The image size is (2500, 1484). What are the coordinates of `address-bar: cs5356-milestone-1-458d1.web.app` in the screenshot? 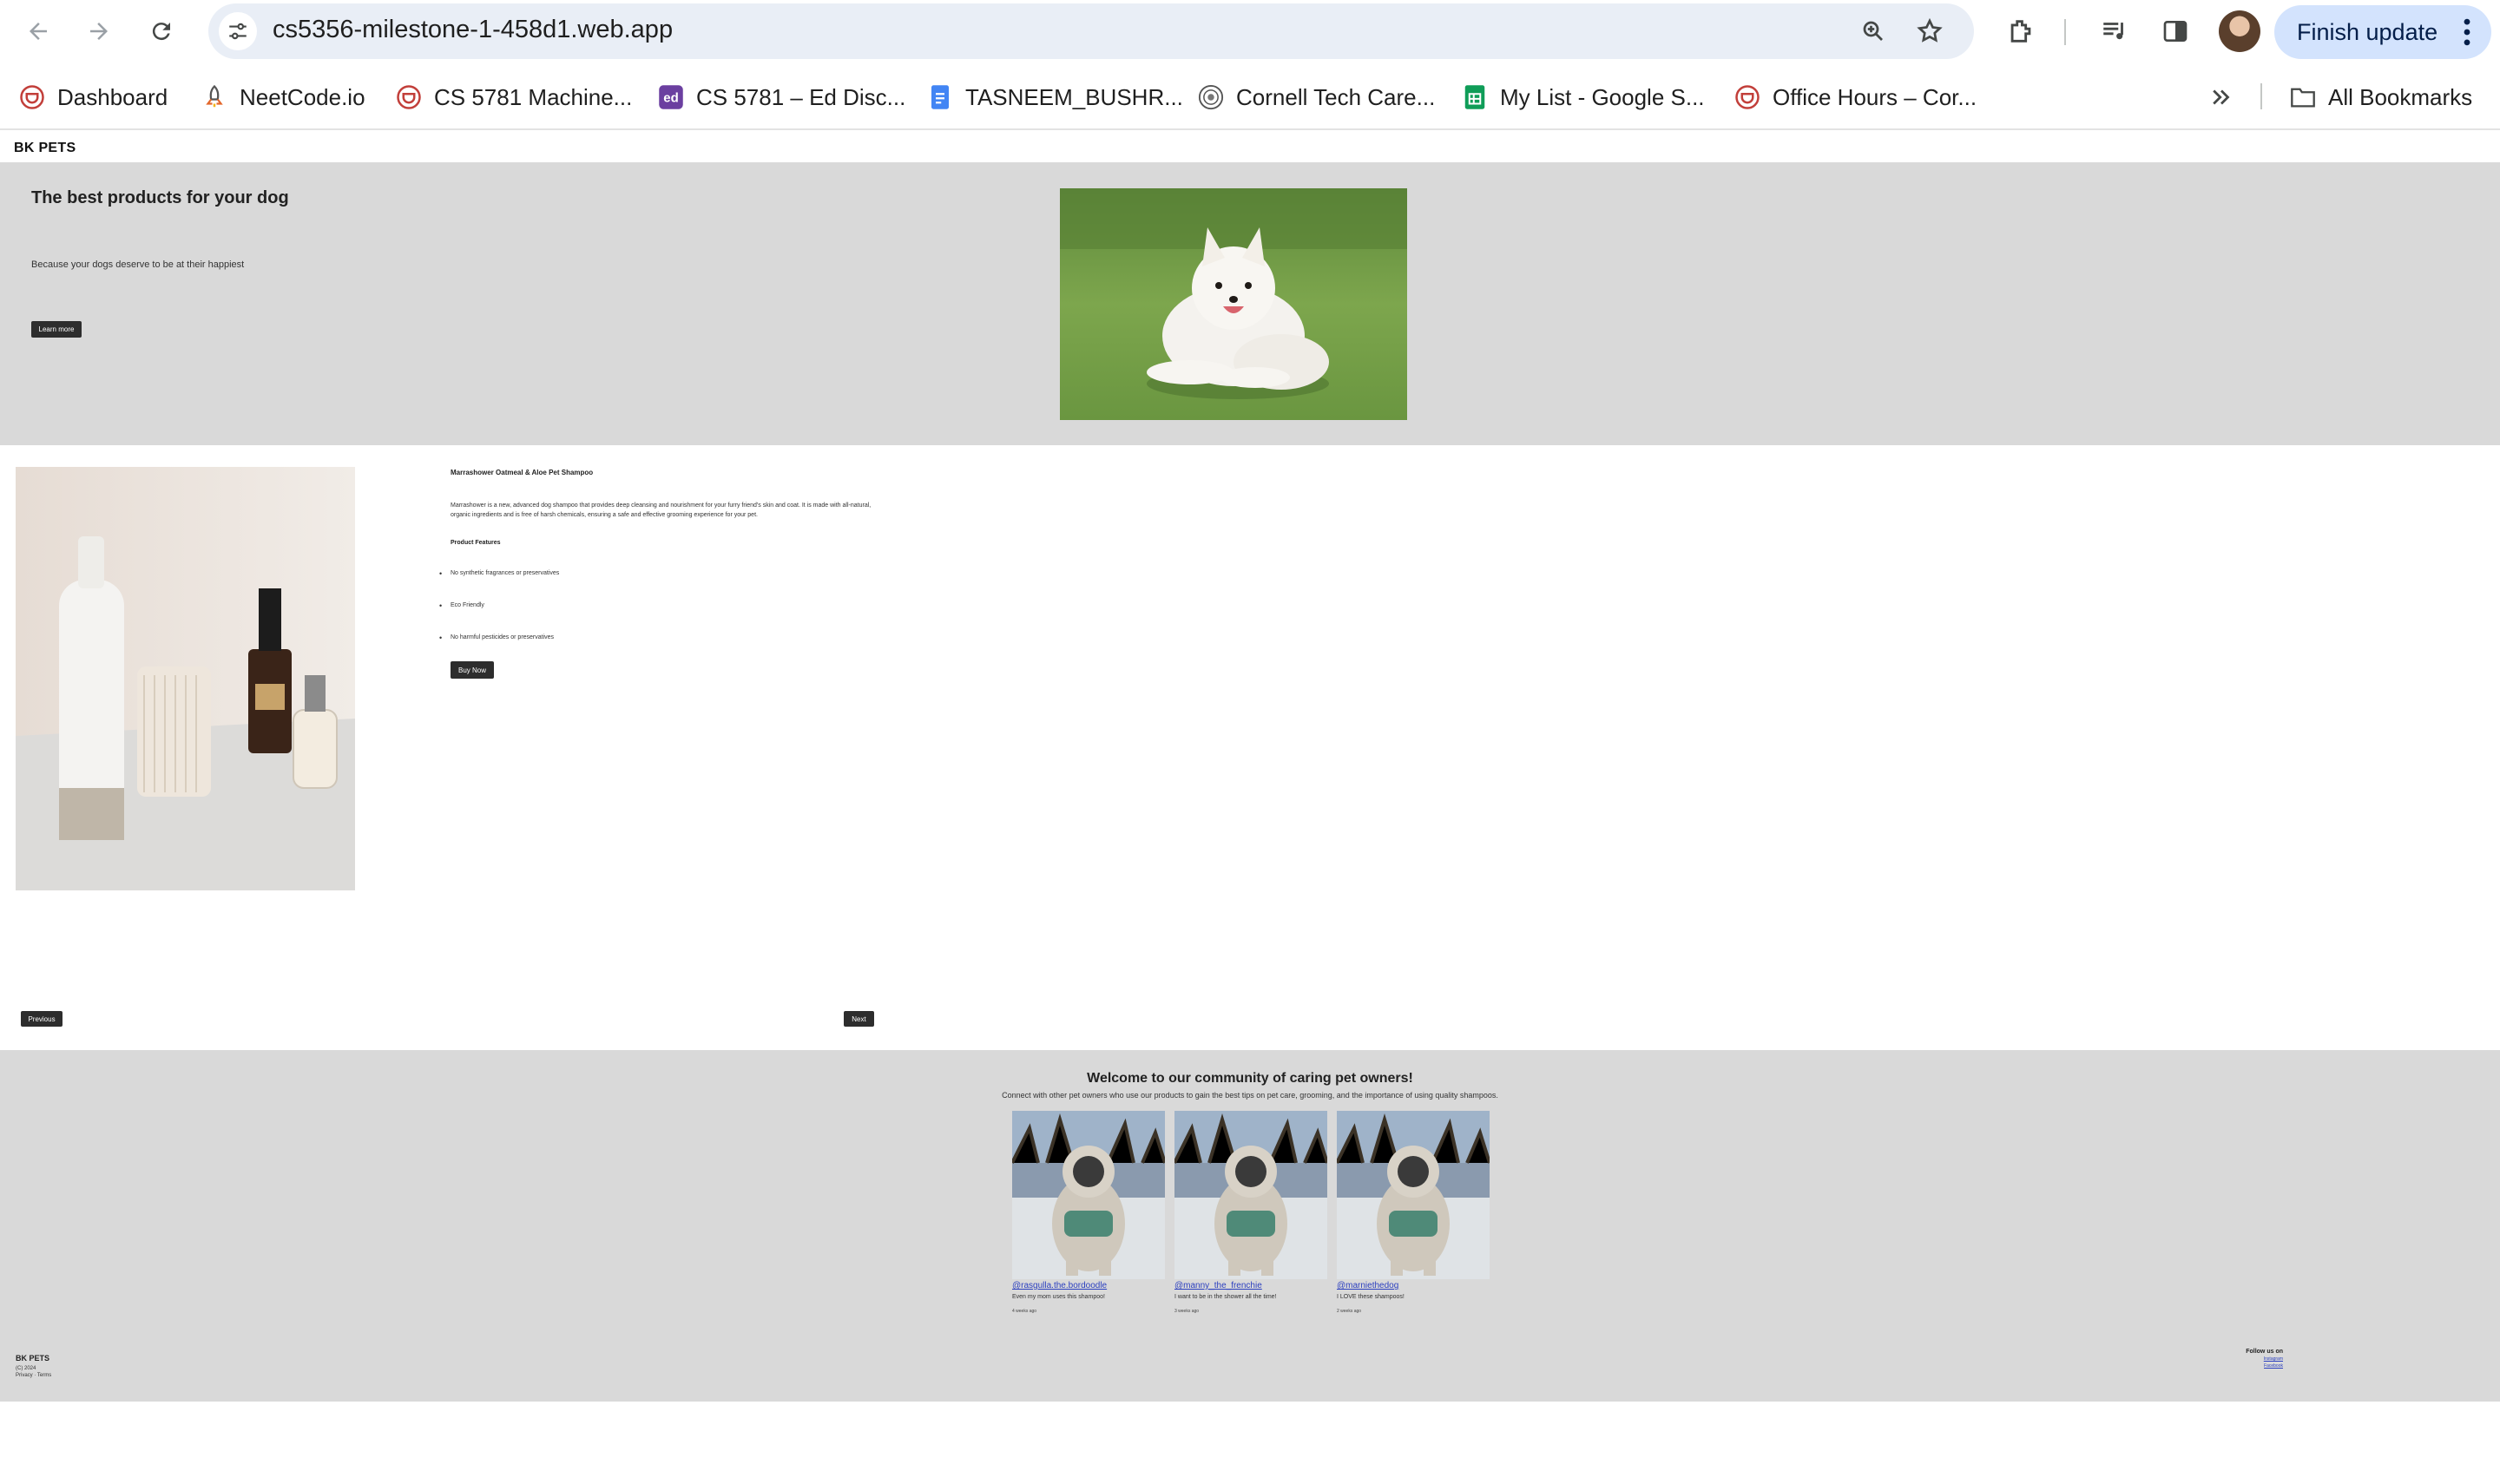 It's located at (1091, 31).